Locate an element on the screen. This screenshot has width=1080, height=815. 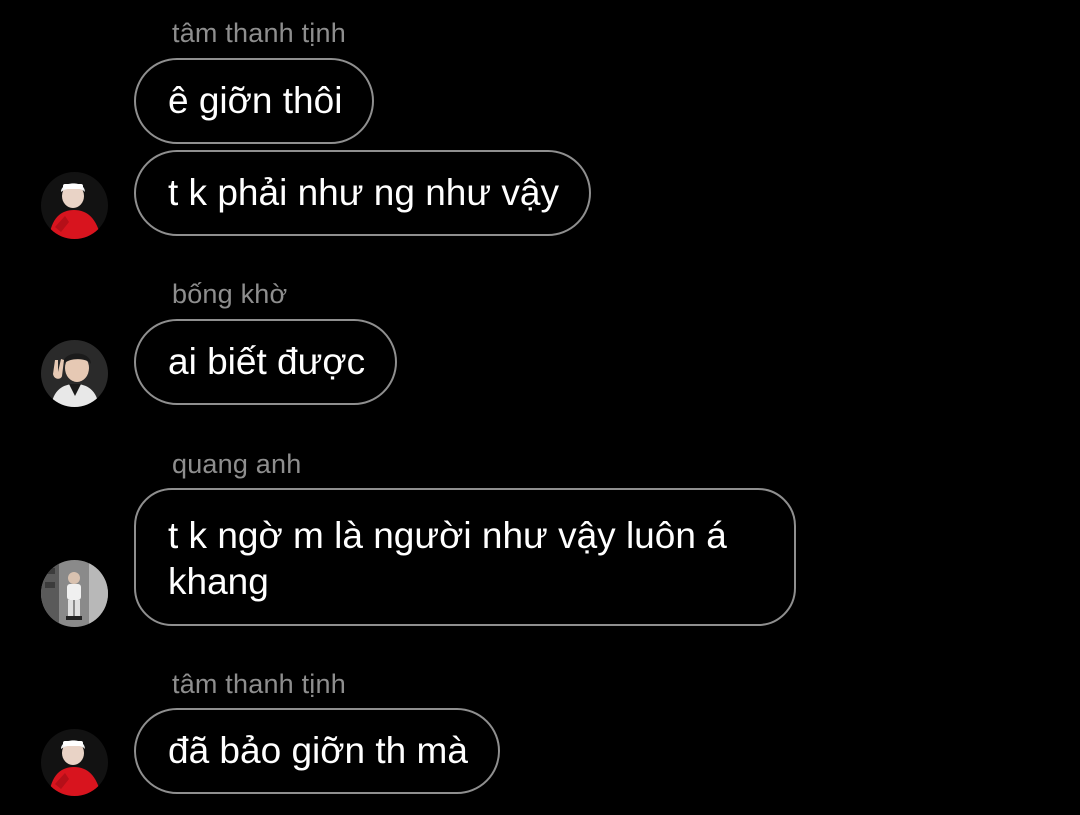
message-bubble: ê giỡn thôi is located at coordinates (254, 101).